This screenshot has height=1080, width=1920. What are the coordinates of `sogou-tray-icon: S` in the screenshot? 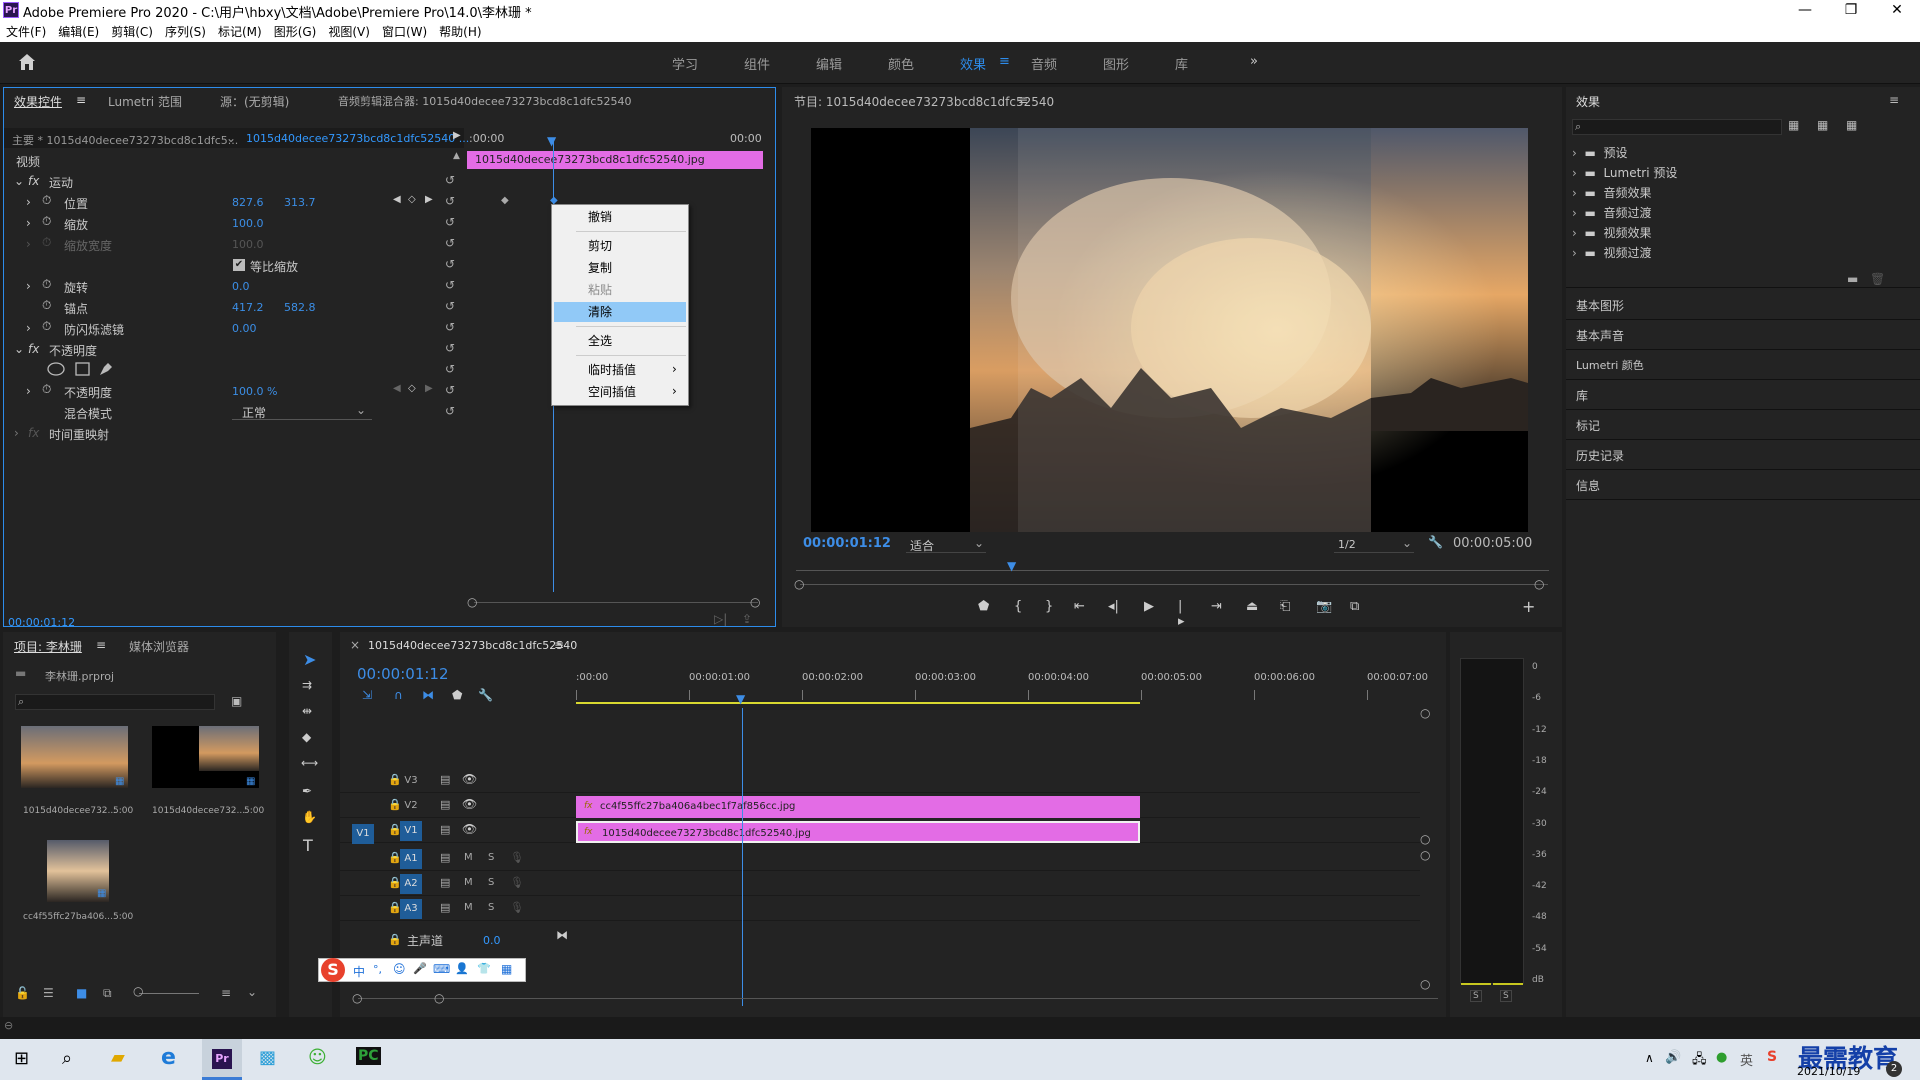 It's located at (1772, 1057).